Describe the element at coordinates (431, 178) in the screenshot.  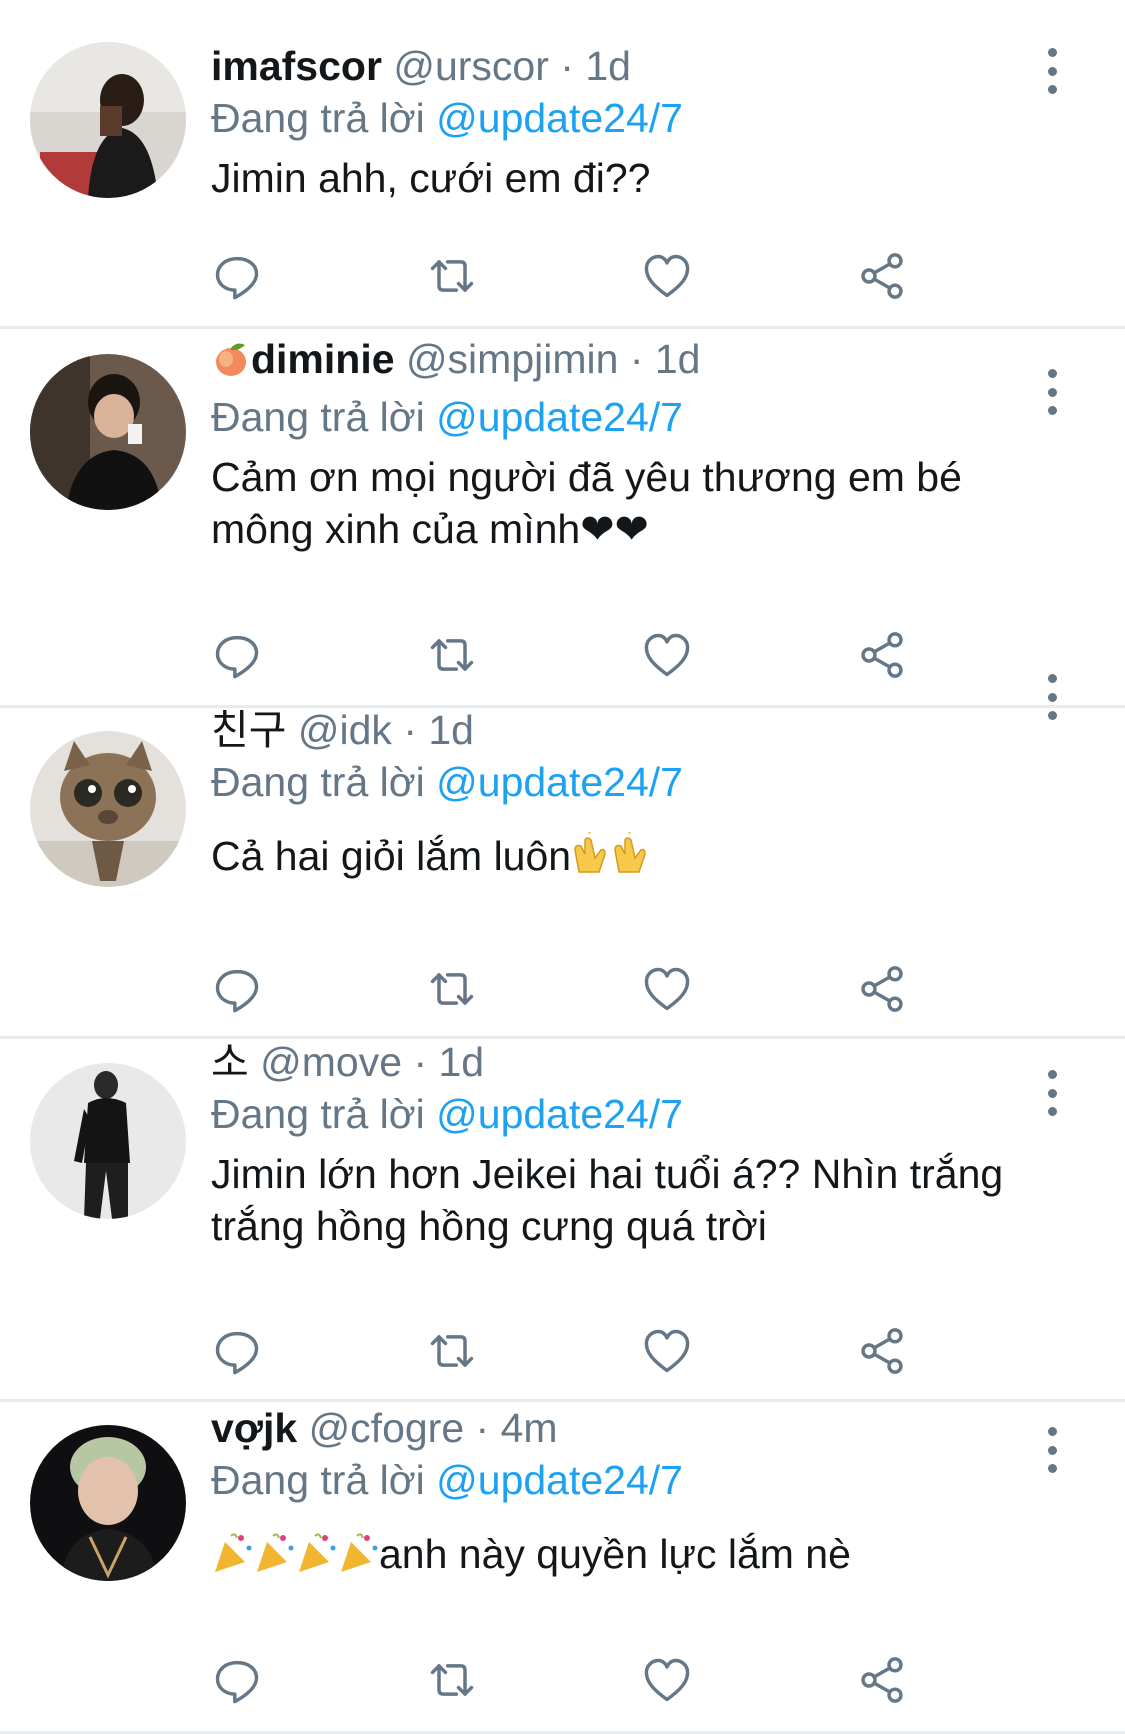
I see `tweet-text: Jimin ahh, cưới em đi??` at that location.